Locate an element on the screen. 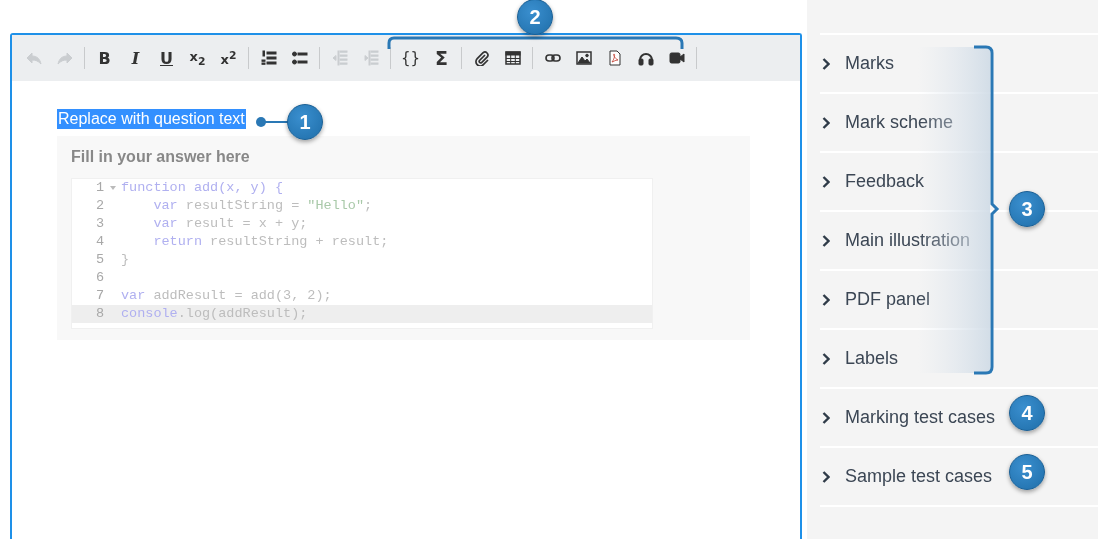 The width and height of the screenshot is (1098, 539). italic-button: I is located at coordinates (135, 58).